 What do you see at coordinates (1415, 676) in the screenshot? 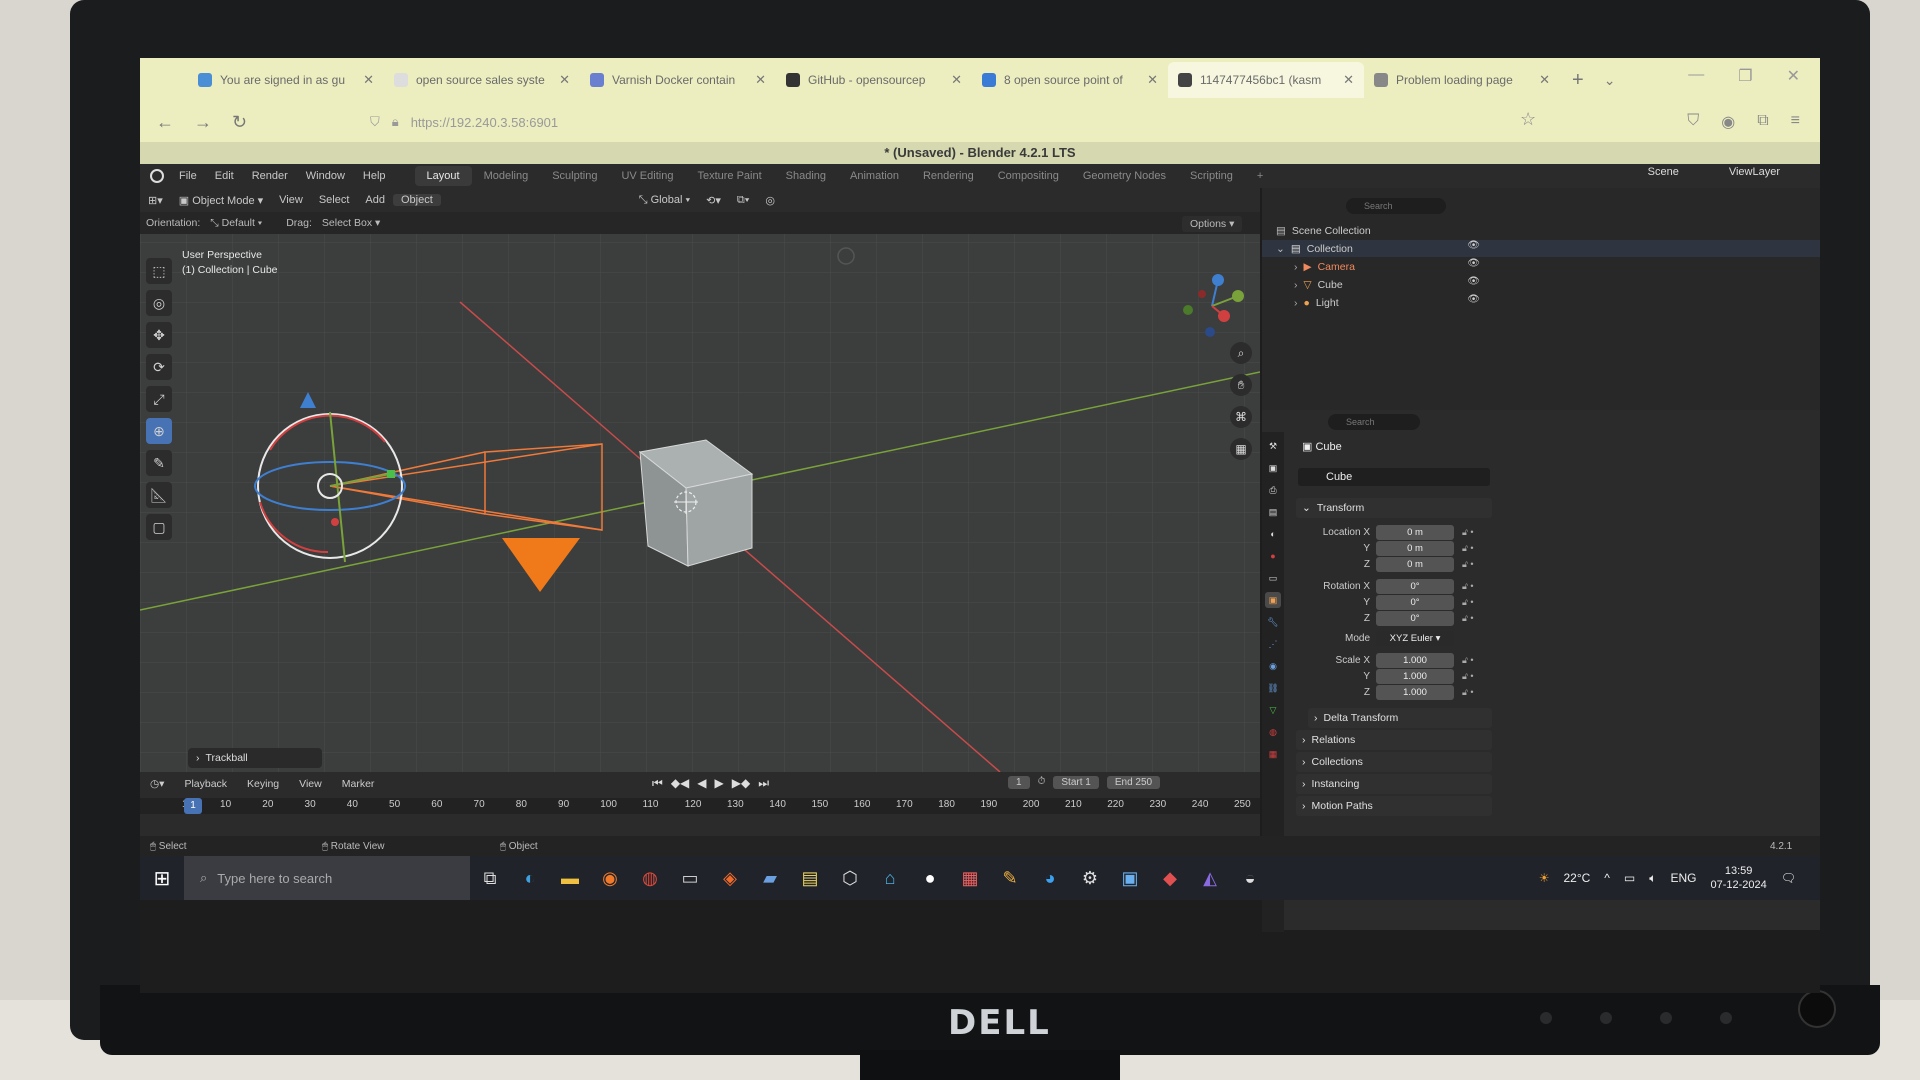
I see `scale-y-field: 1.000` at bounding box center [1415, 676].